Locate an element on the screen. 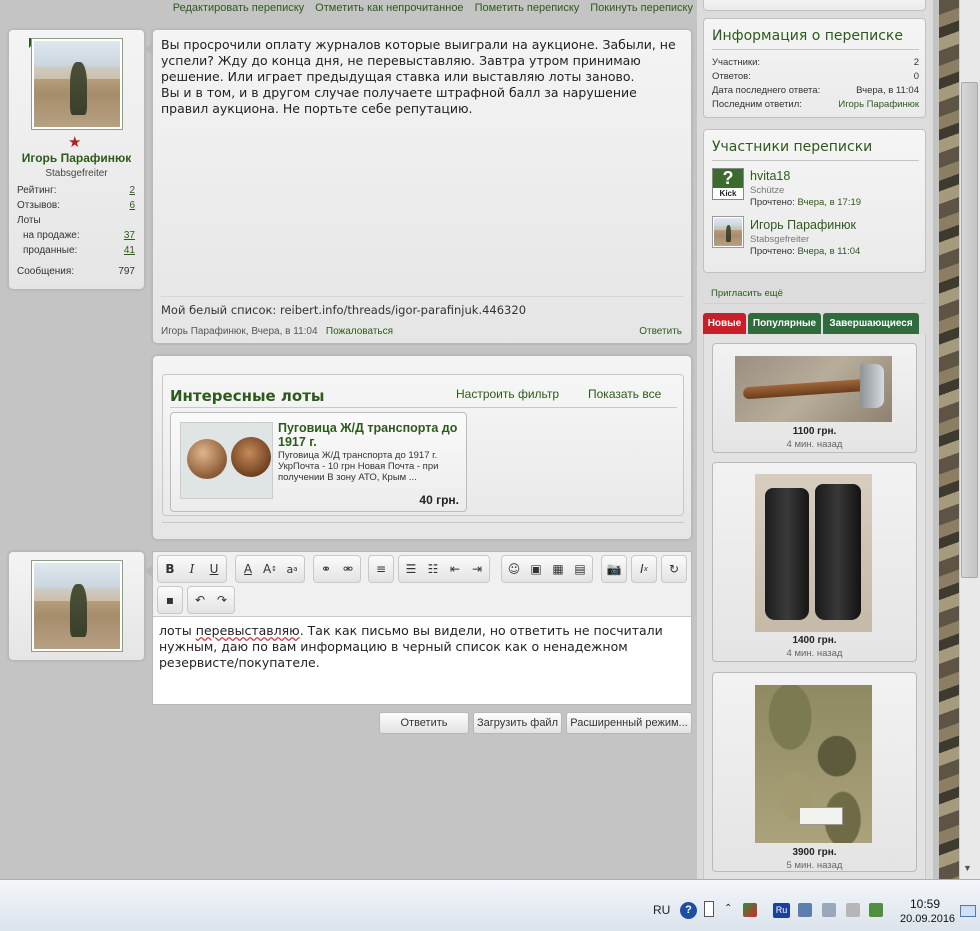 The height and width of the screenshot is (931, 980). antivirus-icon is located at coordinates (750, 910).